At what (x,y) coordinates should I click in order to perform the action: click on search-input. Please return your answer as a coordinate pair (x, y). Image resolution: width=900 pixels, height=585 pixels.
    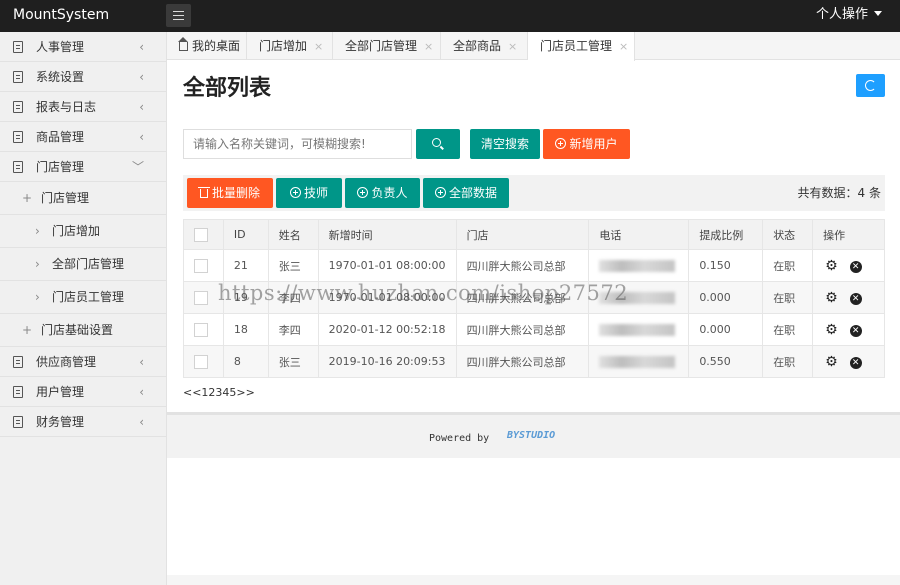
    Looking at the image, I should click on (297, 144).